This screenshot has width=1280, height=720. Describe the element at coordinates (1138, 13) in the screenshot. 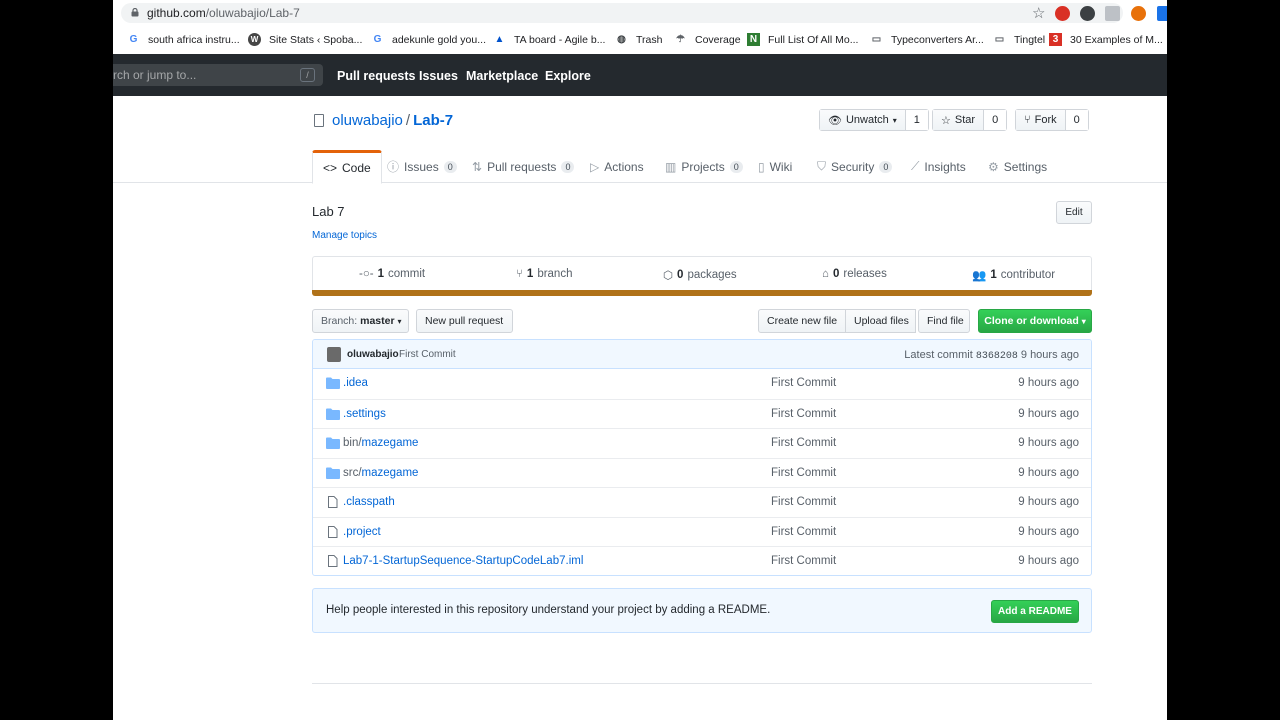

I see `extension-orange-icon` at that location.